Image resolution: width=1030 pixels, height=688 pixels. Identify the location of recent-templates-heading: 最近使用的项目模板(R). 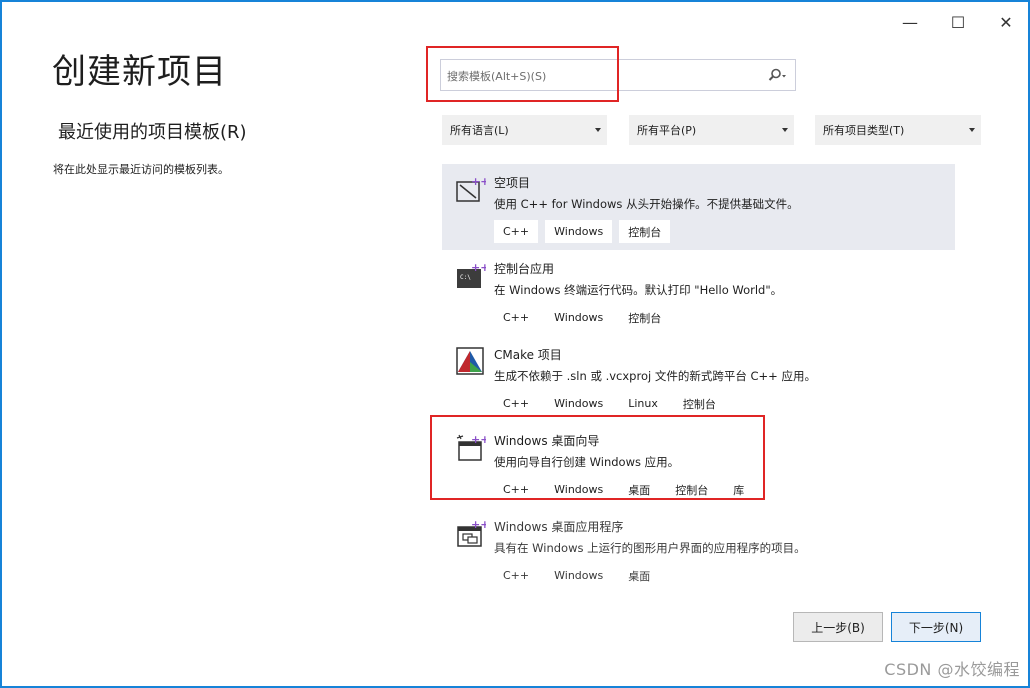
(152, 132).